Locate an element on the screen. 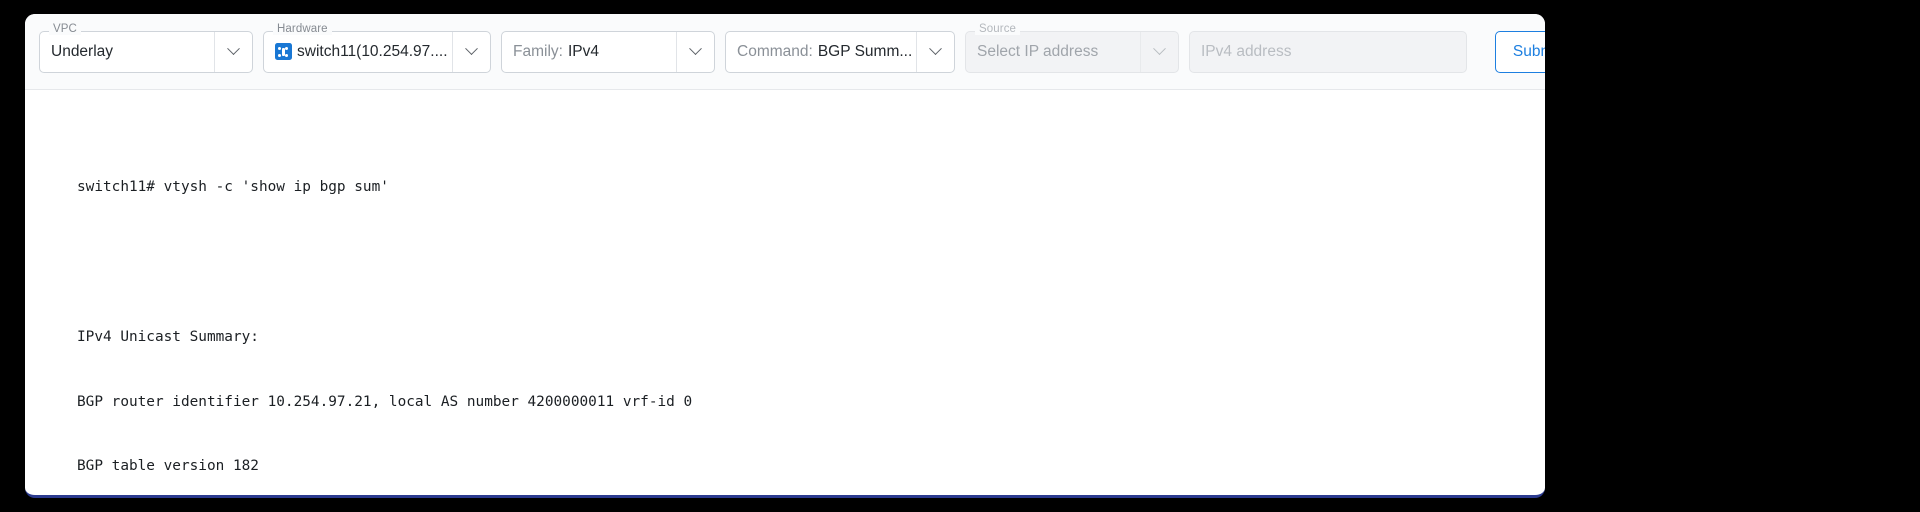 This screenshot has width=1920, height=512. source-chevron-down-icon is located at coordinates (1159, 51).